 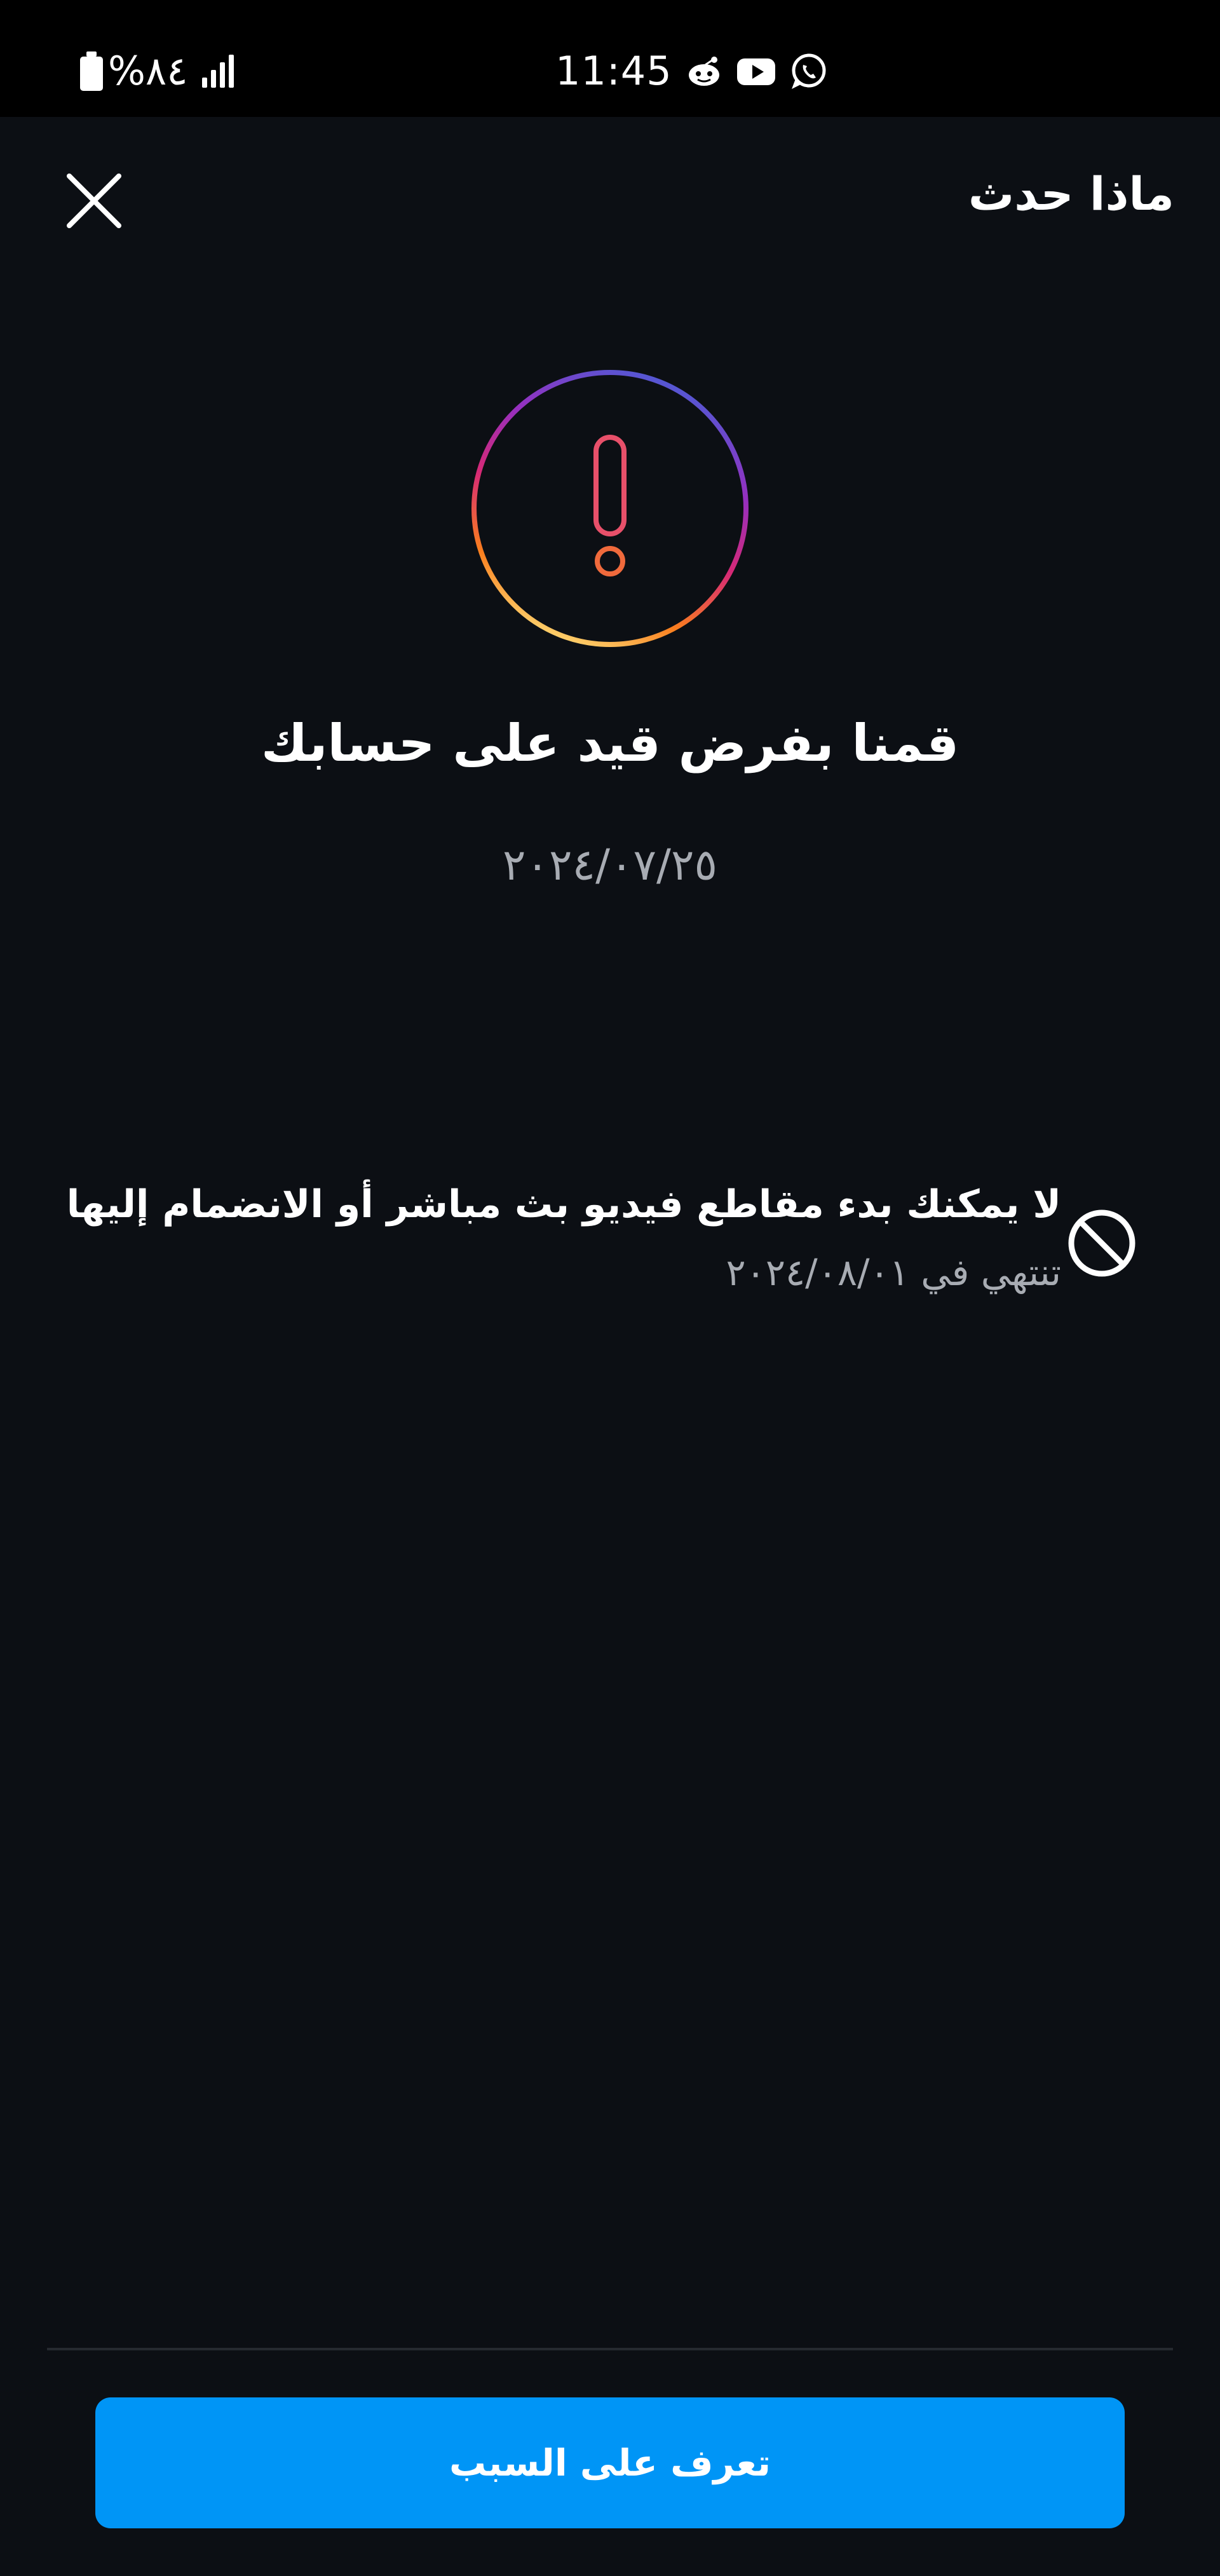 I want to click on status-center: 11:45, so click(x=692, y=71).